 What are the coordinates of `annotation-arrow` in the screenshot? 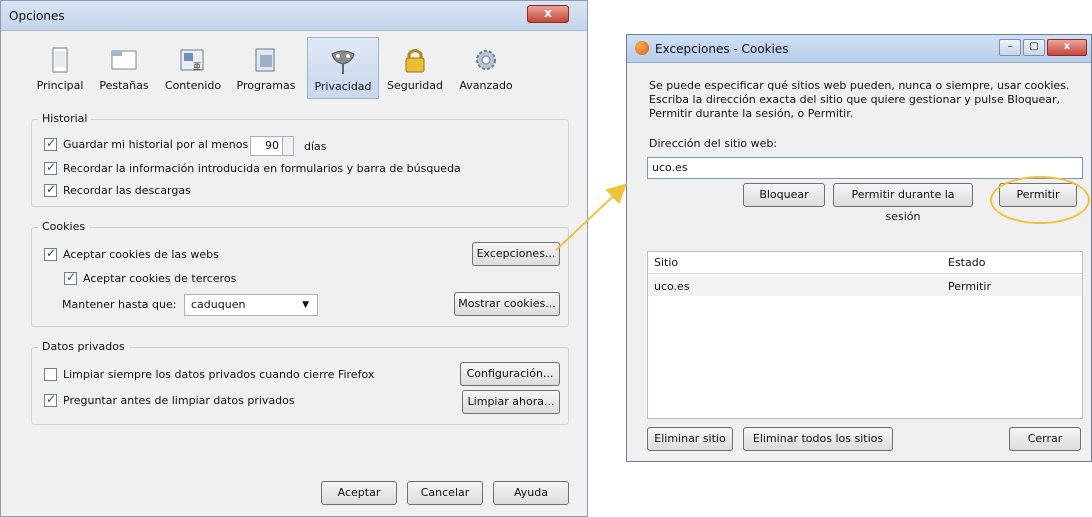 It's located at (591, 217).